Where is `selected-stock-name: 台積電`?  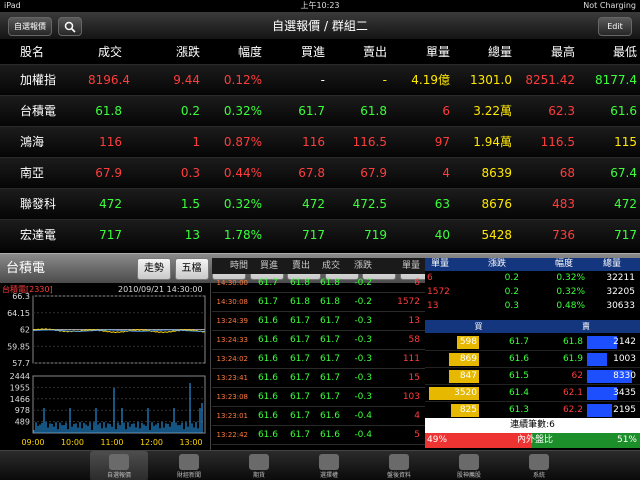
selected-stock-name: 台積電 is located at coordinates (26, 268).